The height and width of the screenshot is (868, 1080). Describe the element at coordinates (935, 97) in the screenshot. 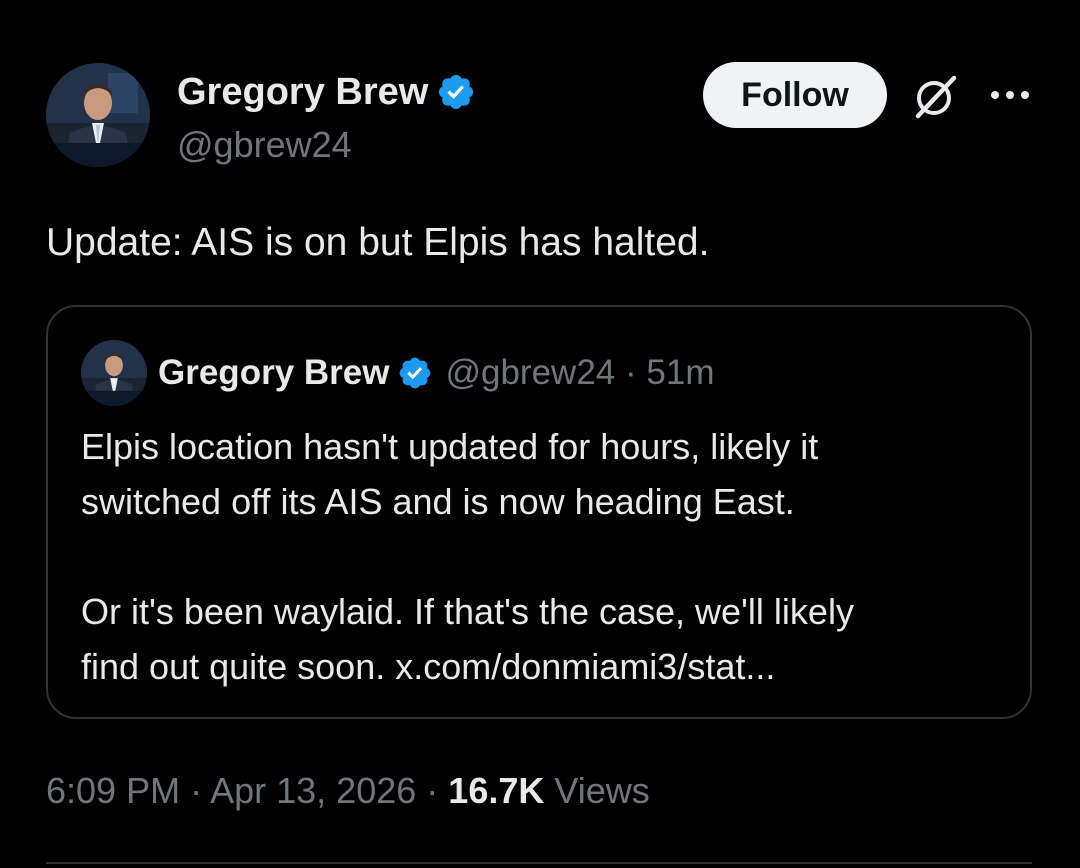

I see `grok-icon` at that location.